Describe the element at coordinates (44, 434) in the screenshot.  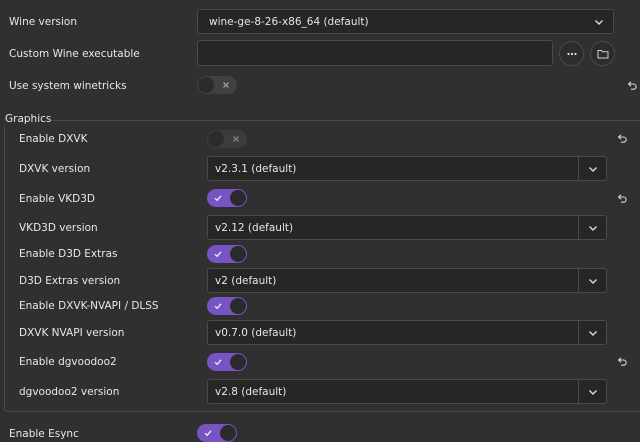
I see `enable-esync-label: Enable Esync` at that location.